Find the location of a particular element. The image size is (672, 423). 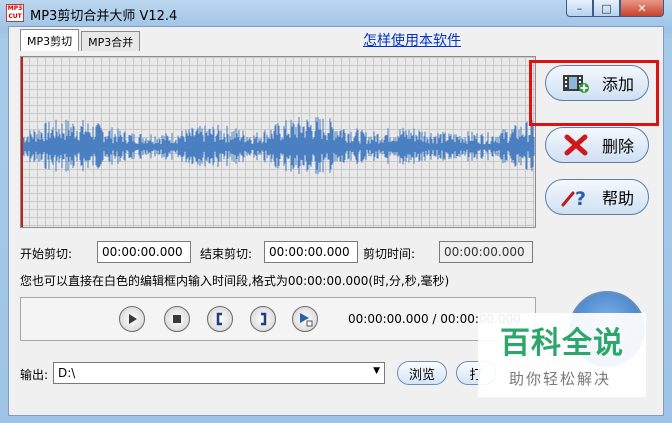

stop-icon is located at coordinates (177, 319).